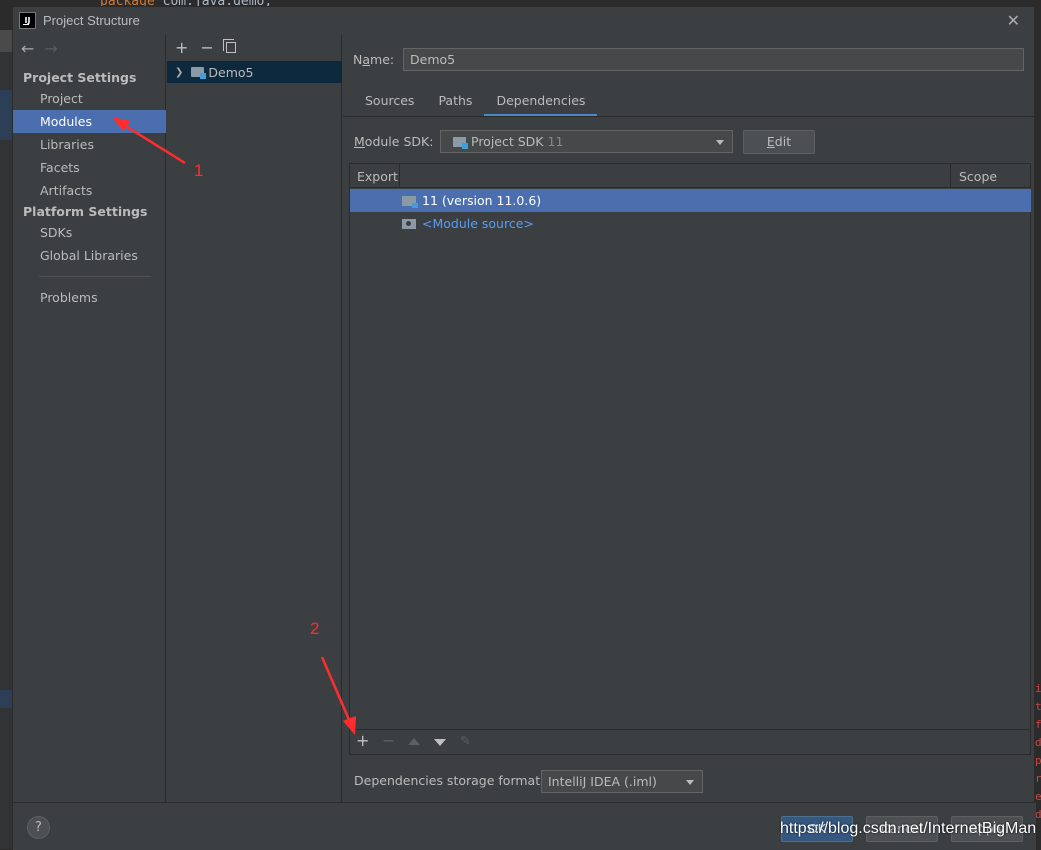  What do you see at coordinates (85, 211) in the screenshot?
I see `platform-settings-header: Platform Settings` at bounding box center [85, 211].